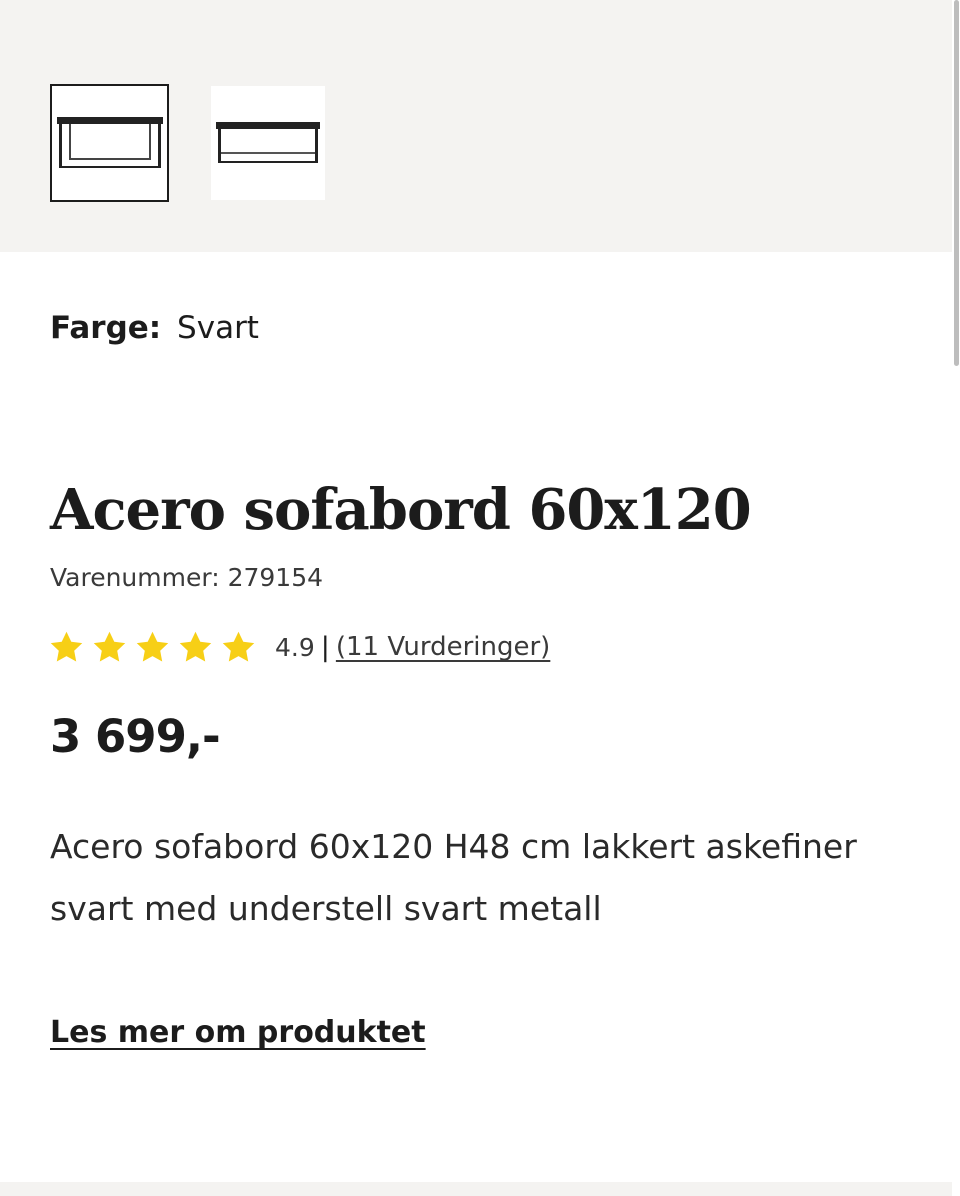 This screenshot has width=960, height=1196. I want to click on color-selection: Farge: Svart, so click(154, 328).